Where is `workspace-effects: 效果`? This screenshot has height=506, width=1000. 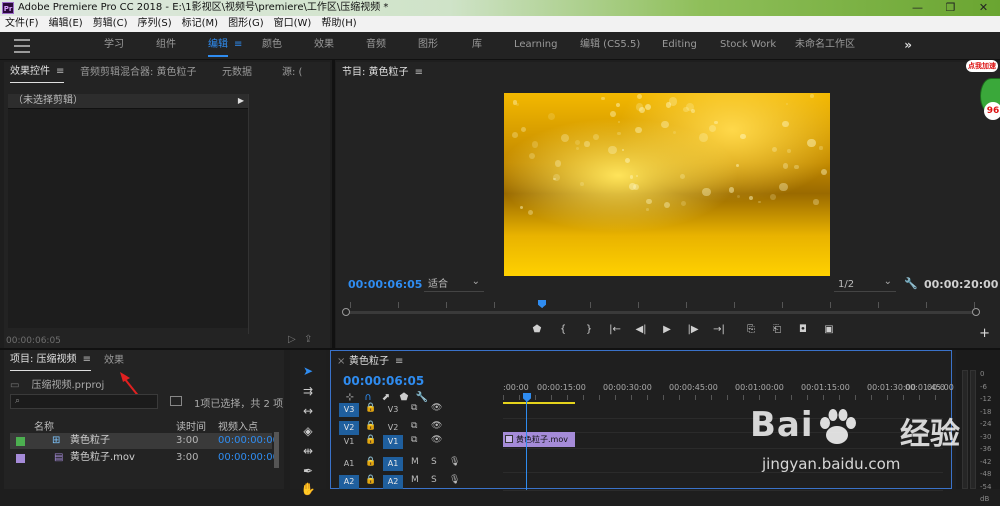
workspace-effects: 效果 is located at coordinates (324, 46).